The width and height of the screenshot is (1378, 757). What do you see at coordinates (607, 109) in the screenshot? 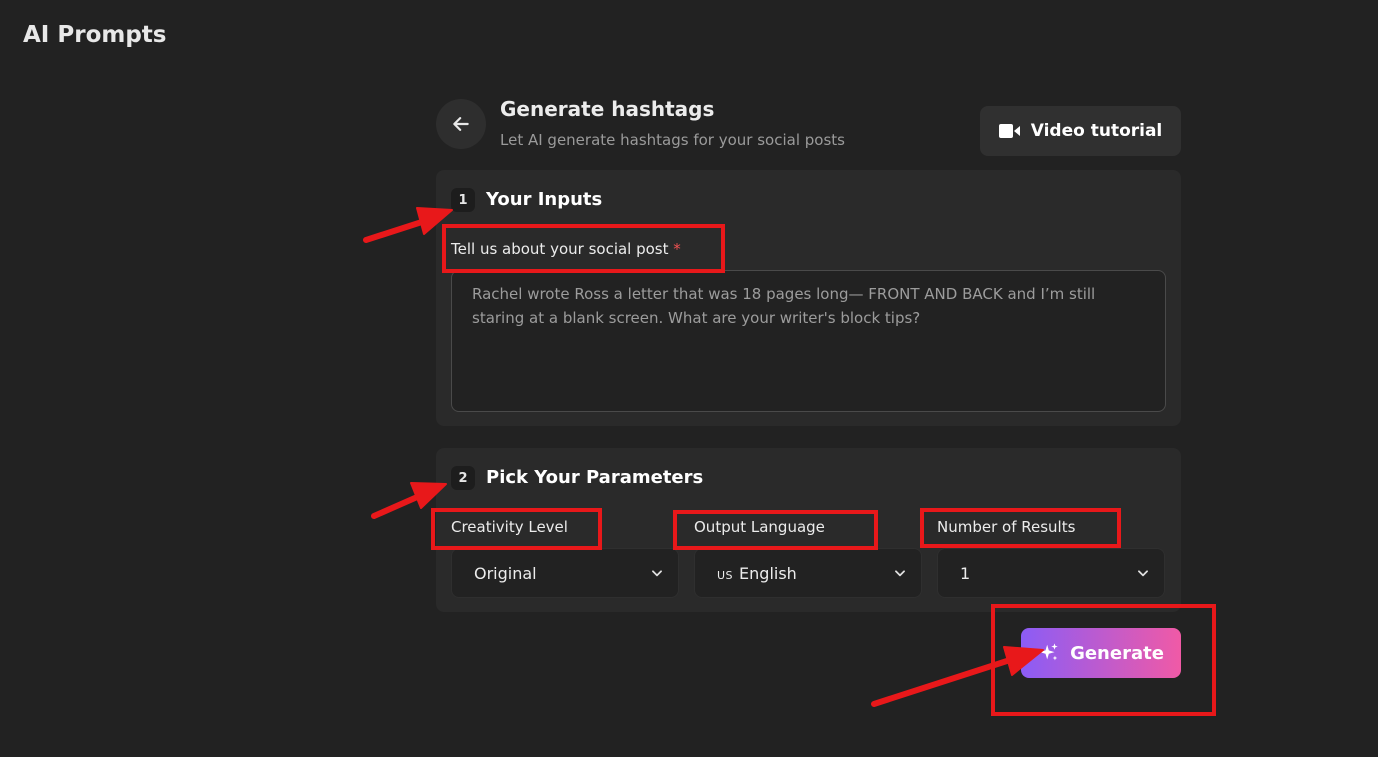
I see `page-title: Generate hashtags` at bounding box center [607, 109].